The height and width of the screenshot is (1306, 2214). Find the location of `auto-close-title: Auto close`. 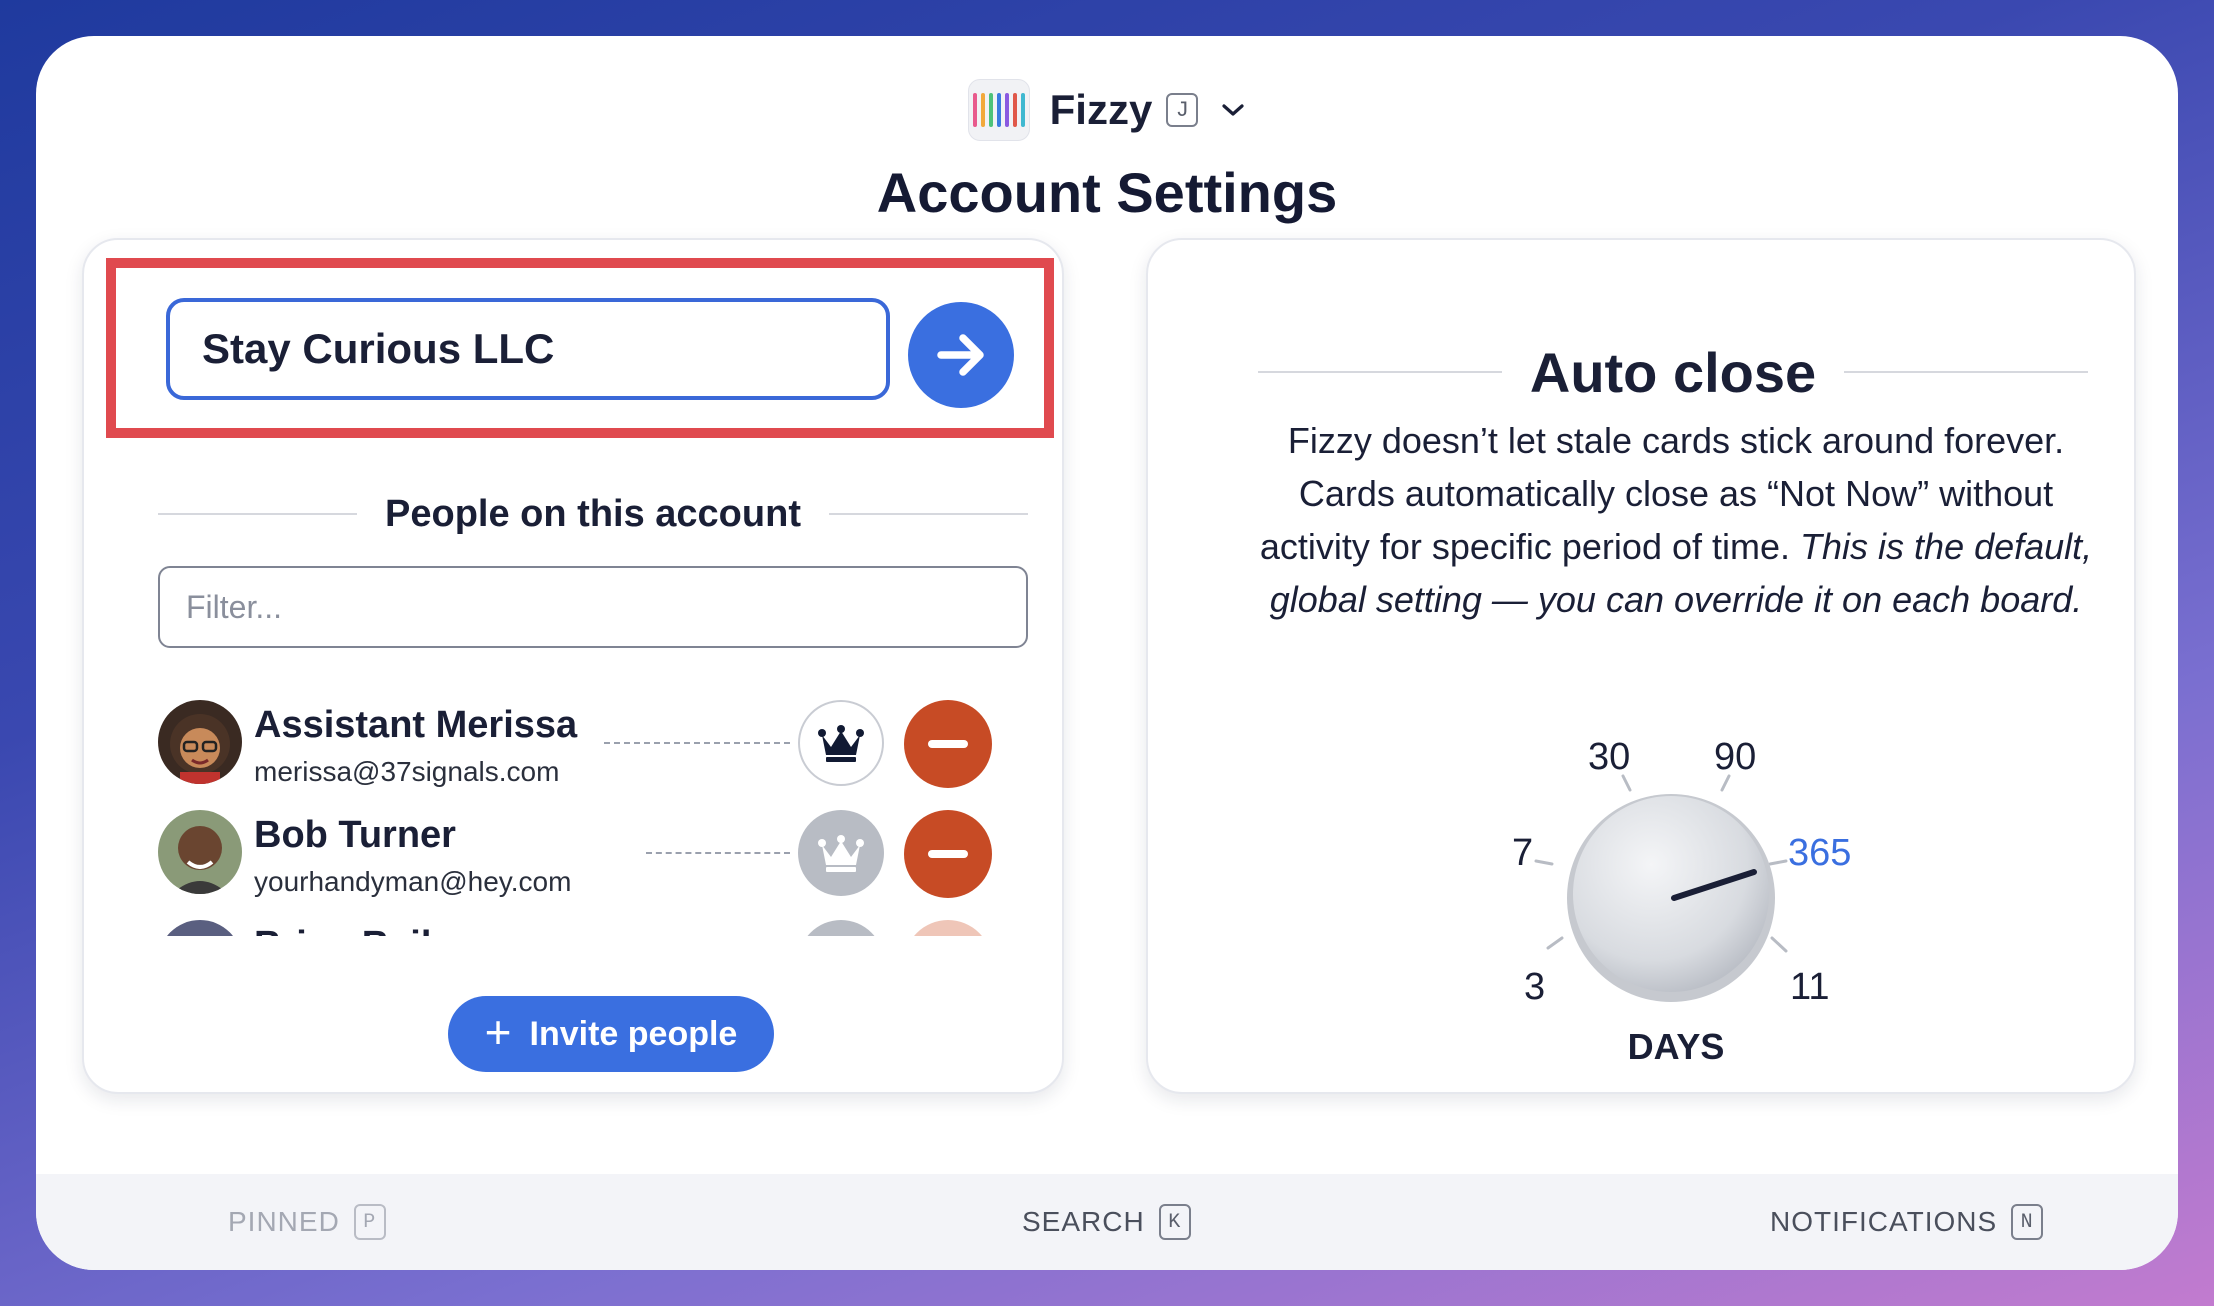

auto-close-title: Auto close is located at coordinates (1673, 372).